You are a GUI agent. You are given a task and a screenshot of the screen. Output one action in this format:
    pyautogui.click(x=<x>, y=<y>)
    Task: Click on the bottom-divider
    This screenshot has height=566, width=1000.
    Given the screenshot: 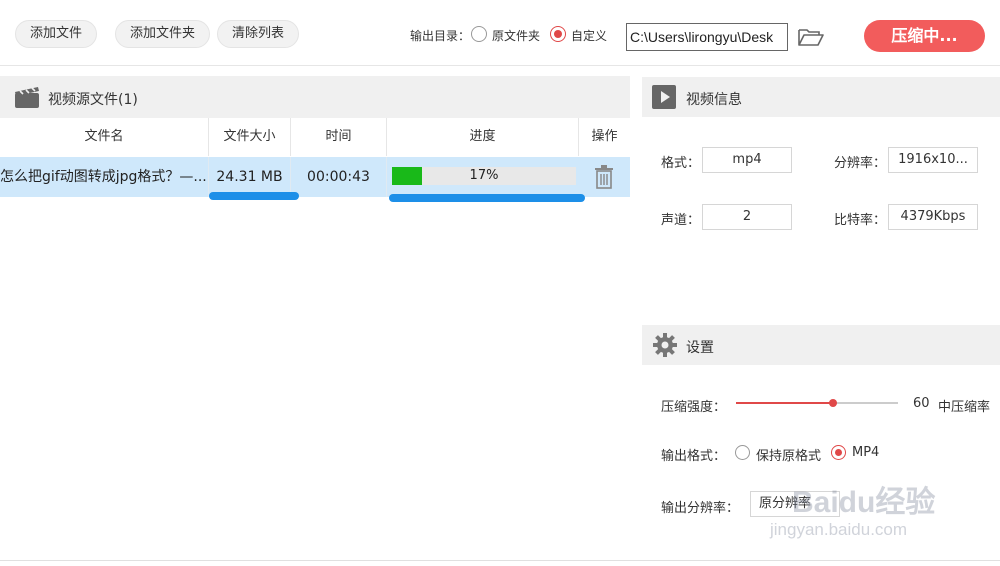 What is the action you would take?
    pyautogui.click(x=500, y=560)
    